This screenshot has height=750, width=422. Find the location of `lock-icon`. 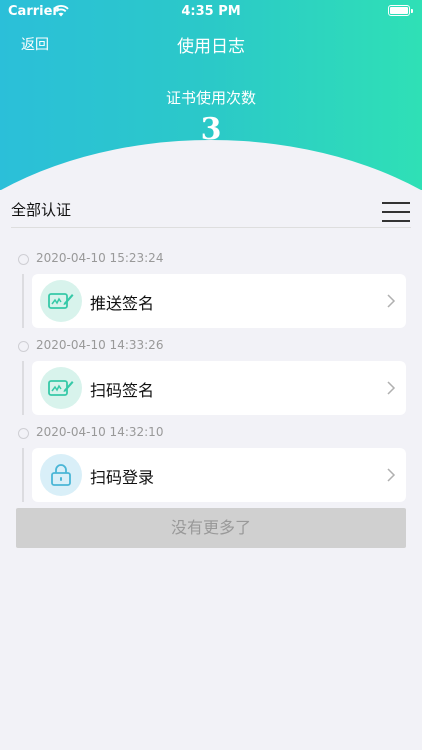

lock-icon is located at coordinates (61, 475).